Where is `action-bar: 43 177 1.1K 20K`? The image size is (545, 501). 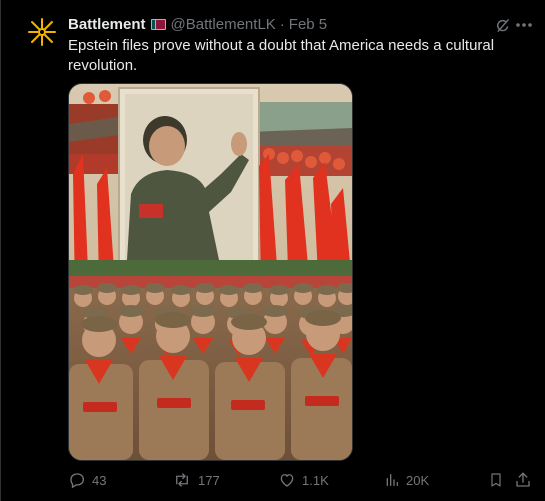
action-bar: 43 177 1.1K 20K is located at coordinates (299, 480).